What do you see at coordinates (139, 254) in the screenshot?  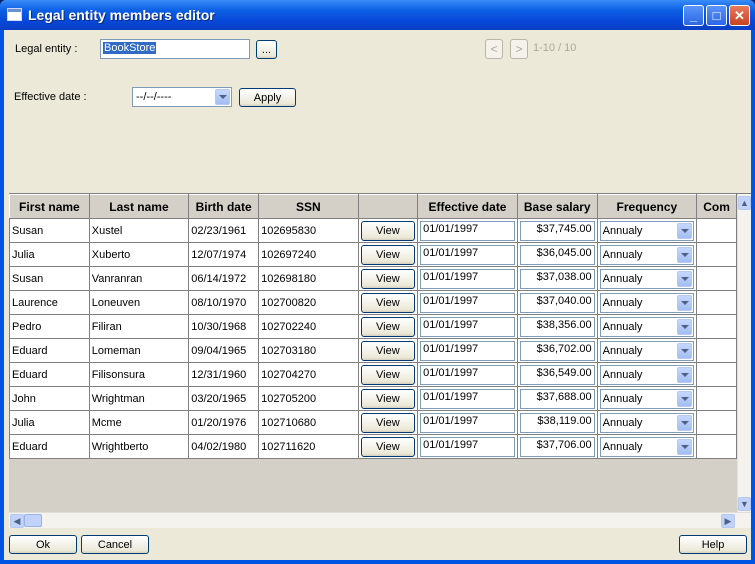 I see `last-name-cell: Xuberto` at bounding box center [139, 254].